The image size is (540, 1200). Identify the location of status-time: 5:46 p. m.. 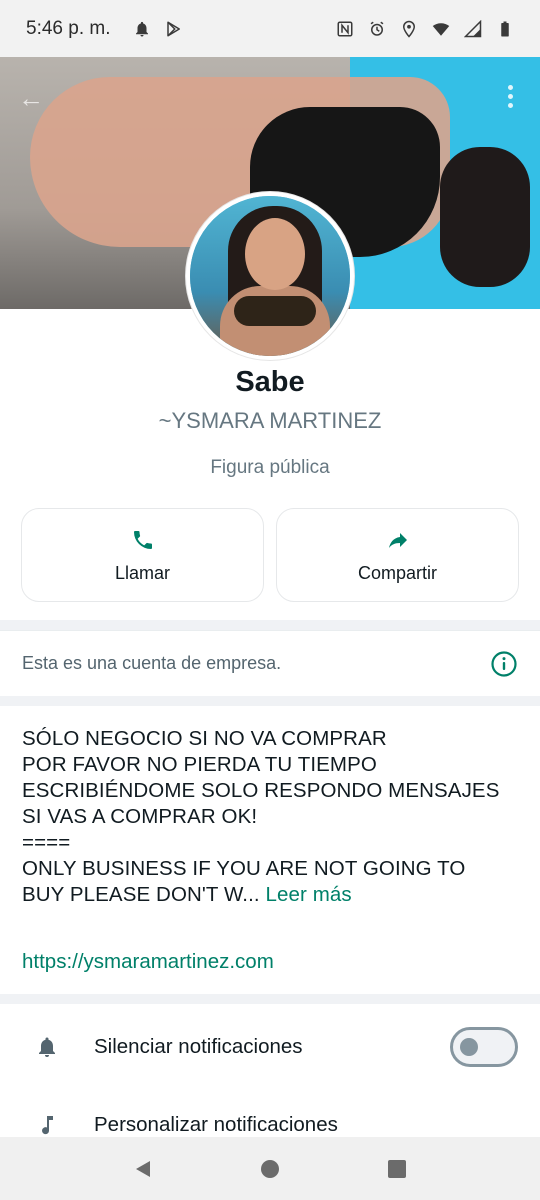
(68, 28).